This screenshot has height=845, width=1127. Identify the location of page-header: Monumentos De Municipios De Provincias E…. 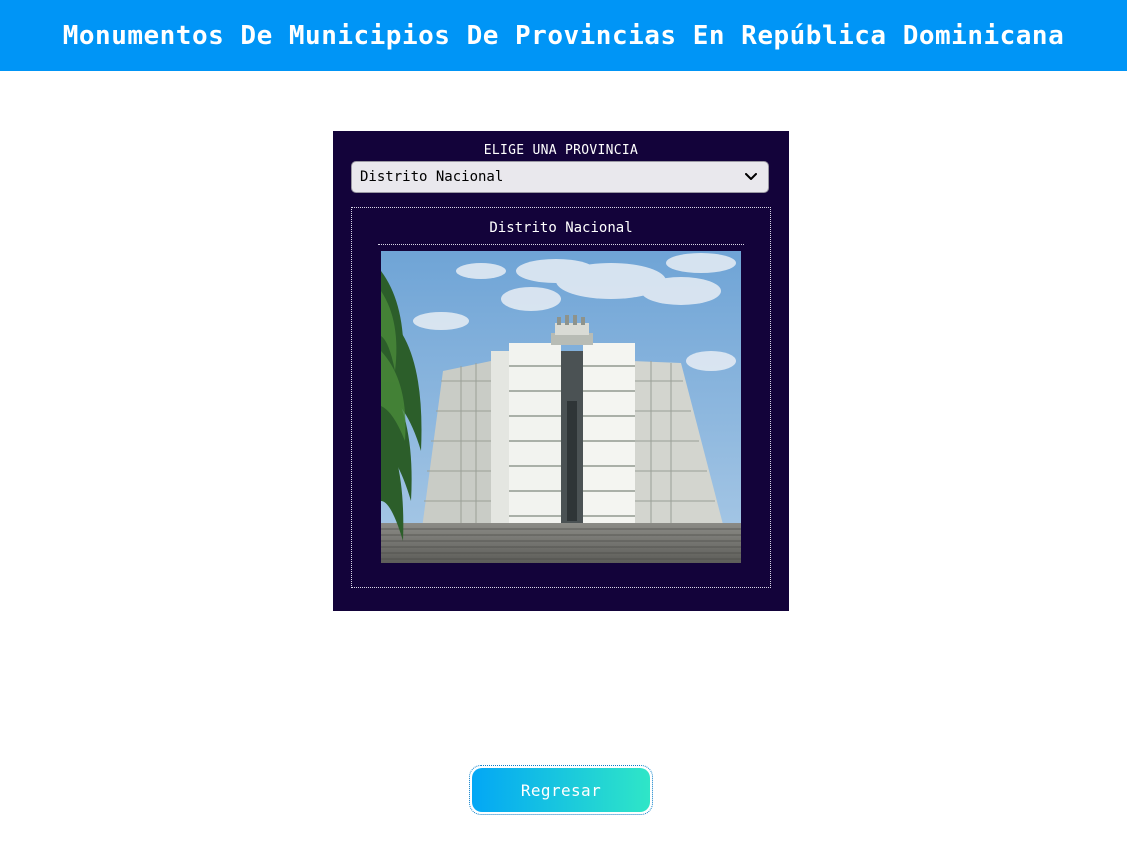
(563, 35).